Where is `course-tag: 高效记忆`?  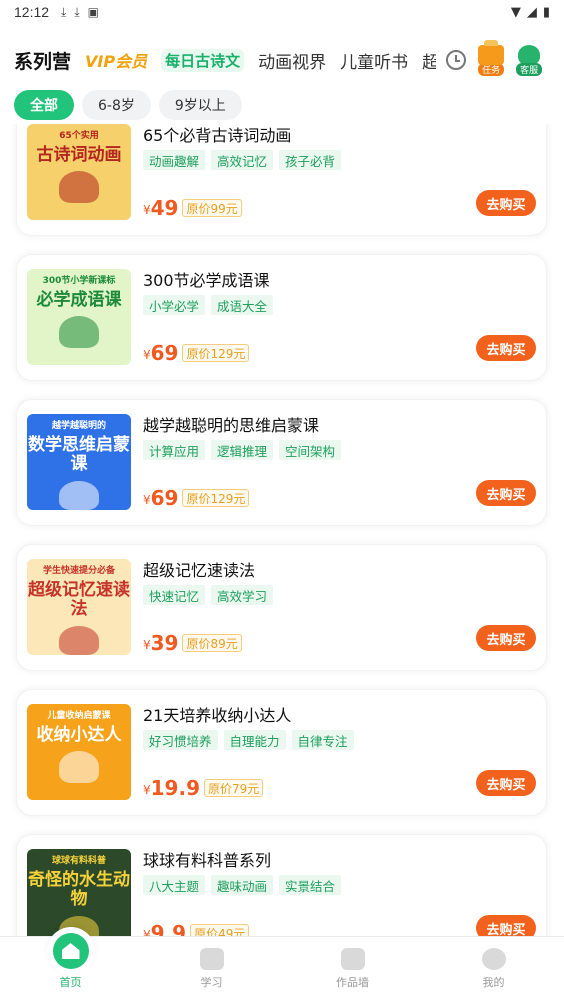
course-tag: 高效记忆 is located at coordinates (242, 160).